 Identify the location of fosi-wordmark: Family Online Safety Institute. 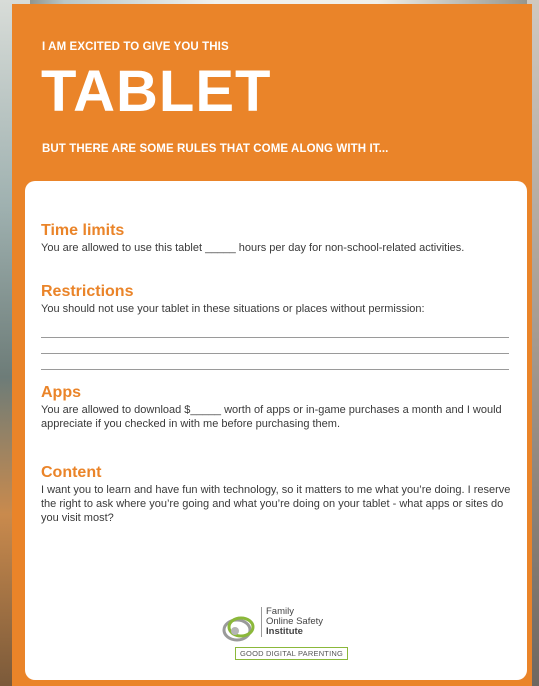
(292, 622).